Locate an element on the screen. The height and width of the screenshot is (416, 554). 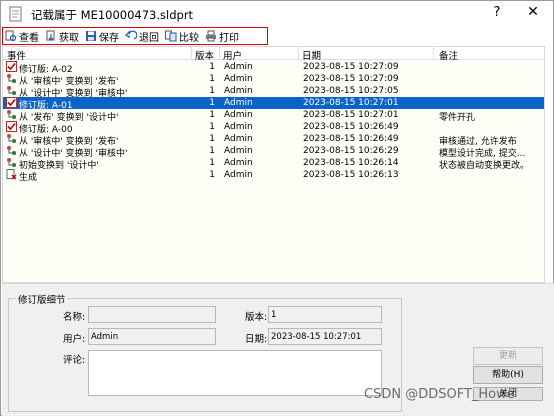
update-button: 更新 is located at coordinates (508, 356).